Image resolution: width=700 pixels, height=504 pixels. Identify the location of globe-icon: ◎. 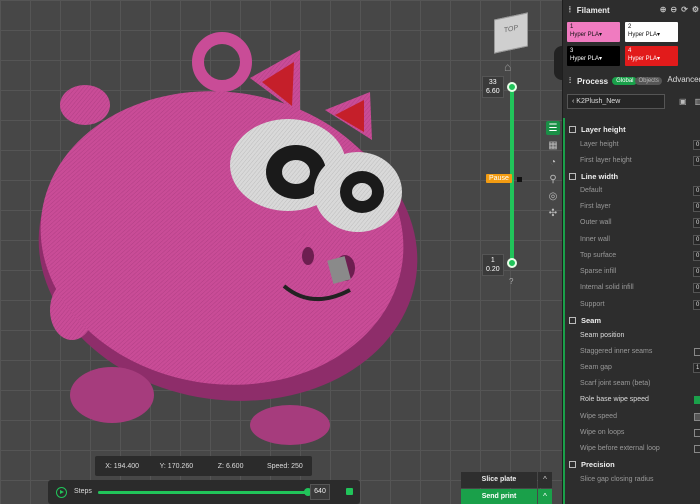
(553, 196).